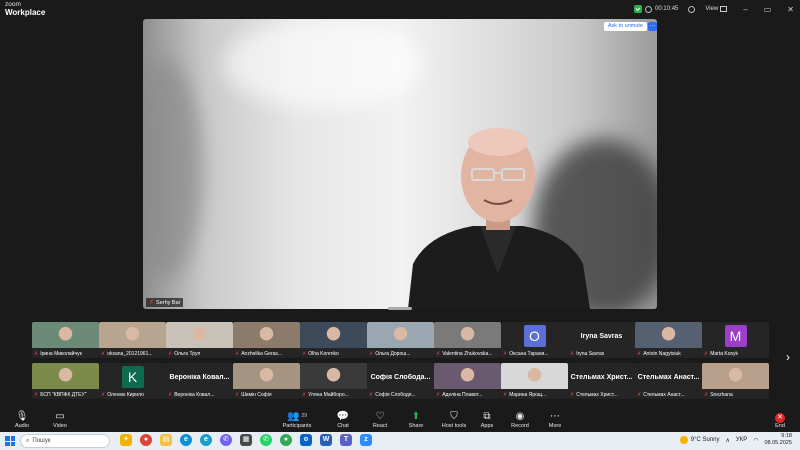 The height and width of the screenshot is (450, 800). I want to click on video-button: ▭ Video, so click(60, 419).